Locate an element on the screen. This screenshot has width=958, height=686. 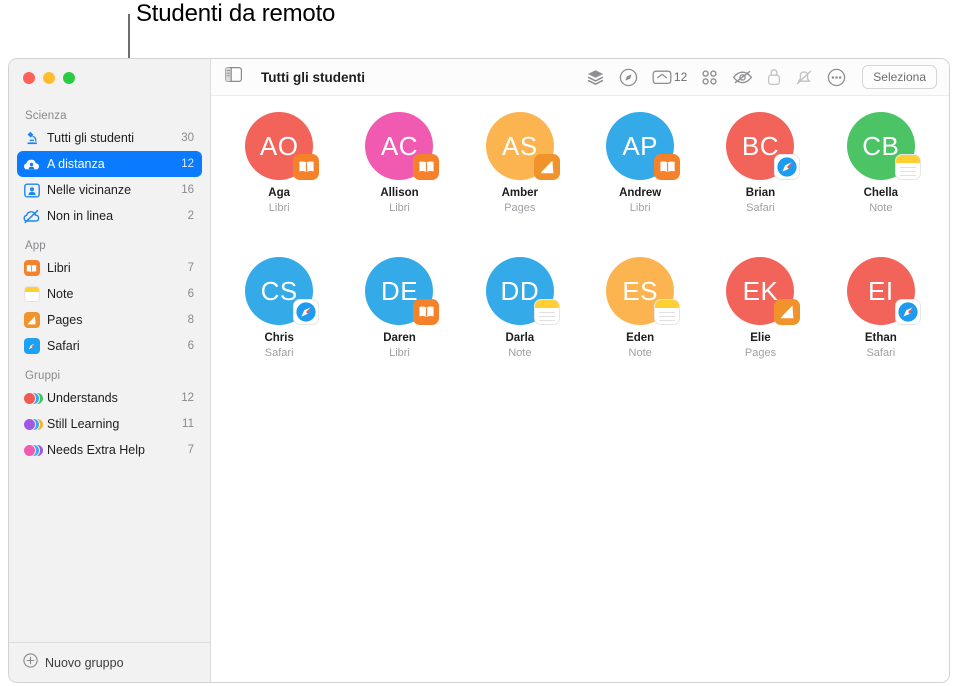
minimize-window-button is located at coordinates (49, 78).